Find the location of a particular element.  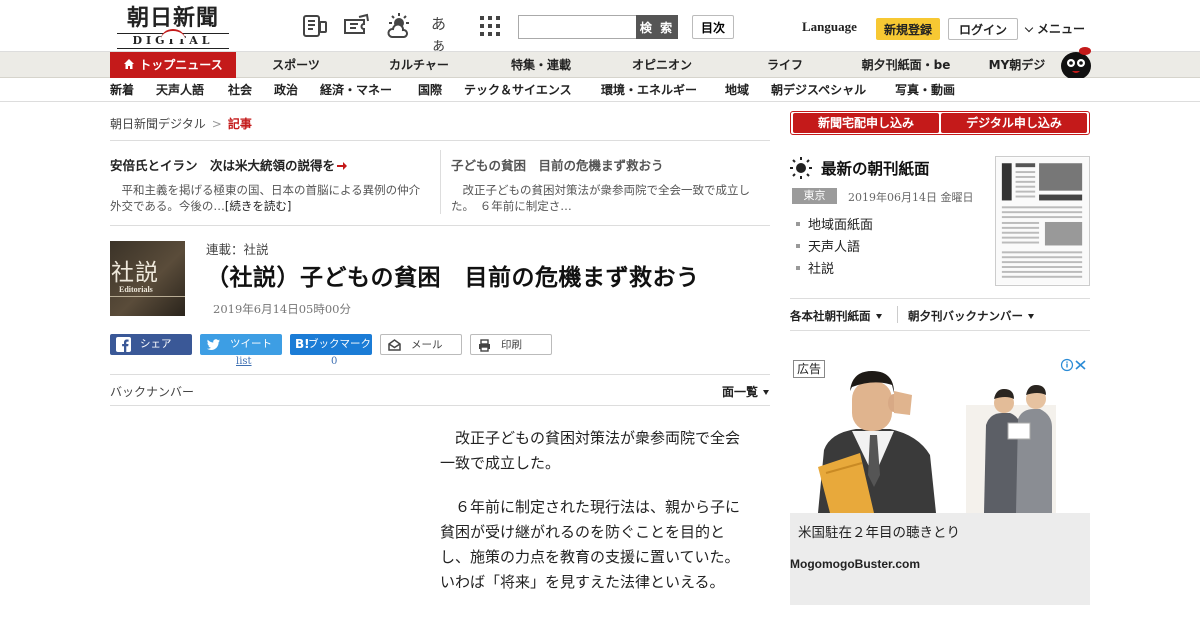

search-input is located at coordinates (577, 27).